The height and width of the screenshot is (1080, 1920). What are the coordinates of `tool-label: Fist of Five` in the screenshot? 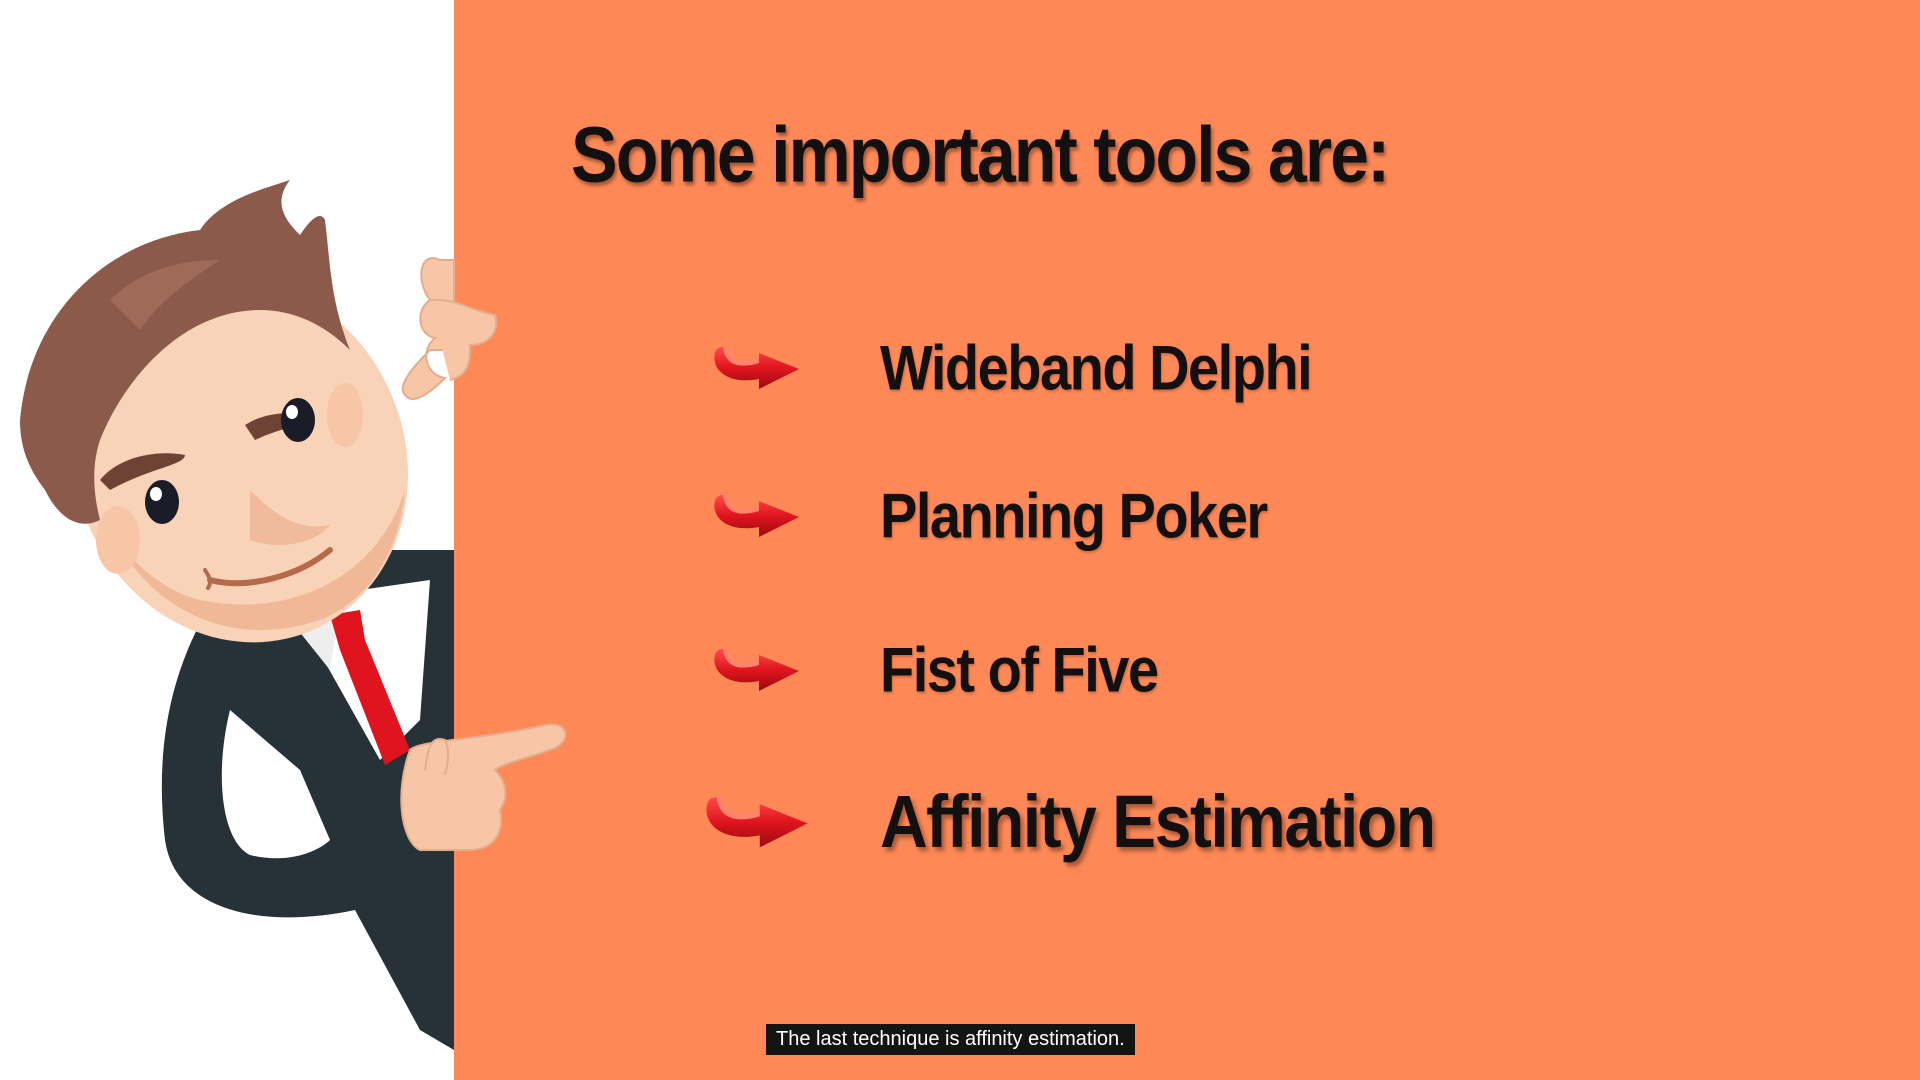 It's located at (1019, 669).